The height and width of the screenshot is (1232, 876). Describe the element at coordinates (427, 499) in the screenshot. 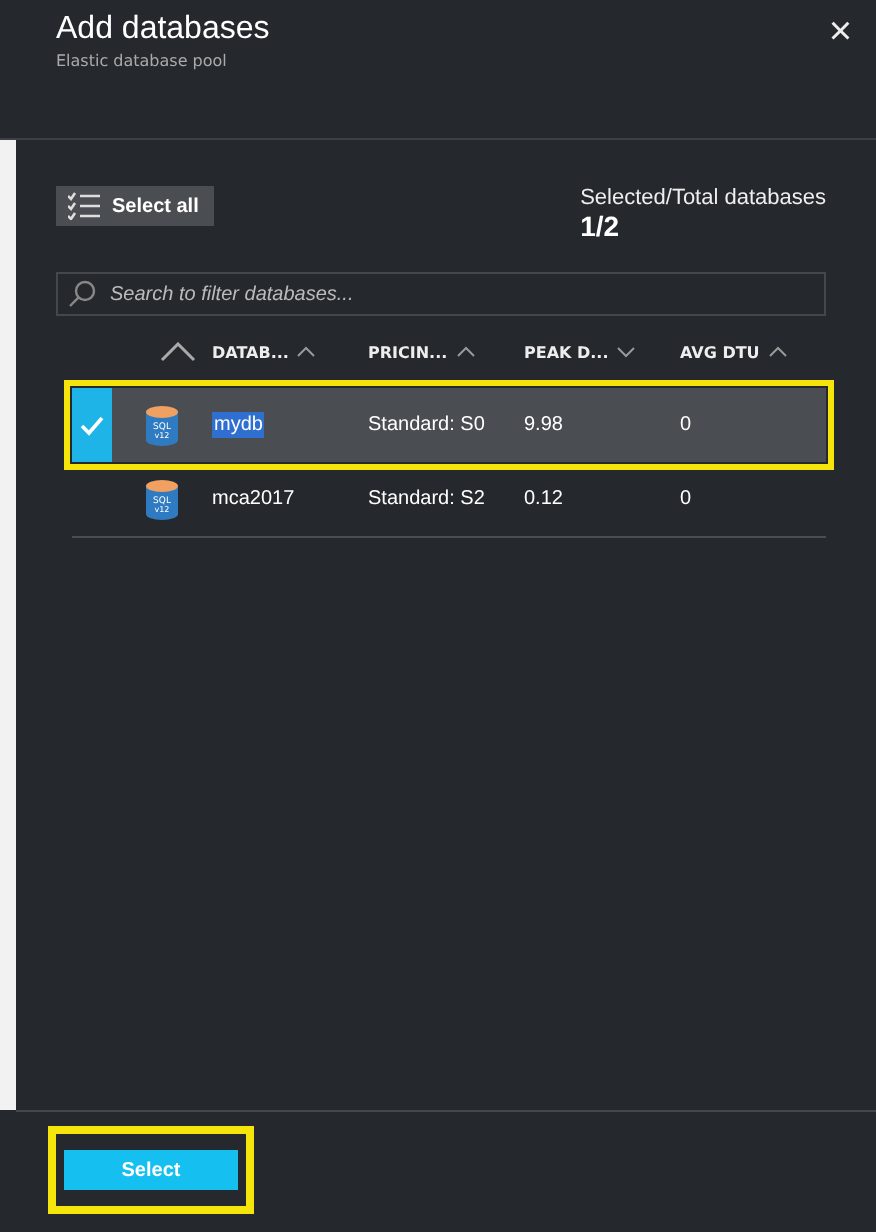

I see `table-cell-text: Standard: S2` at that location.